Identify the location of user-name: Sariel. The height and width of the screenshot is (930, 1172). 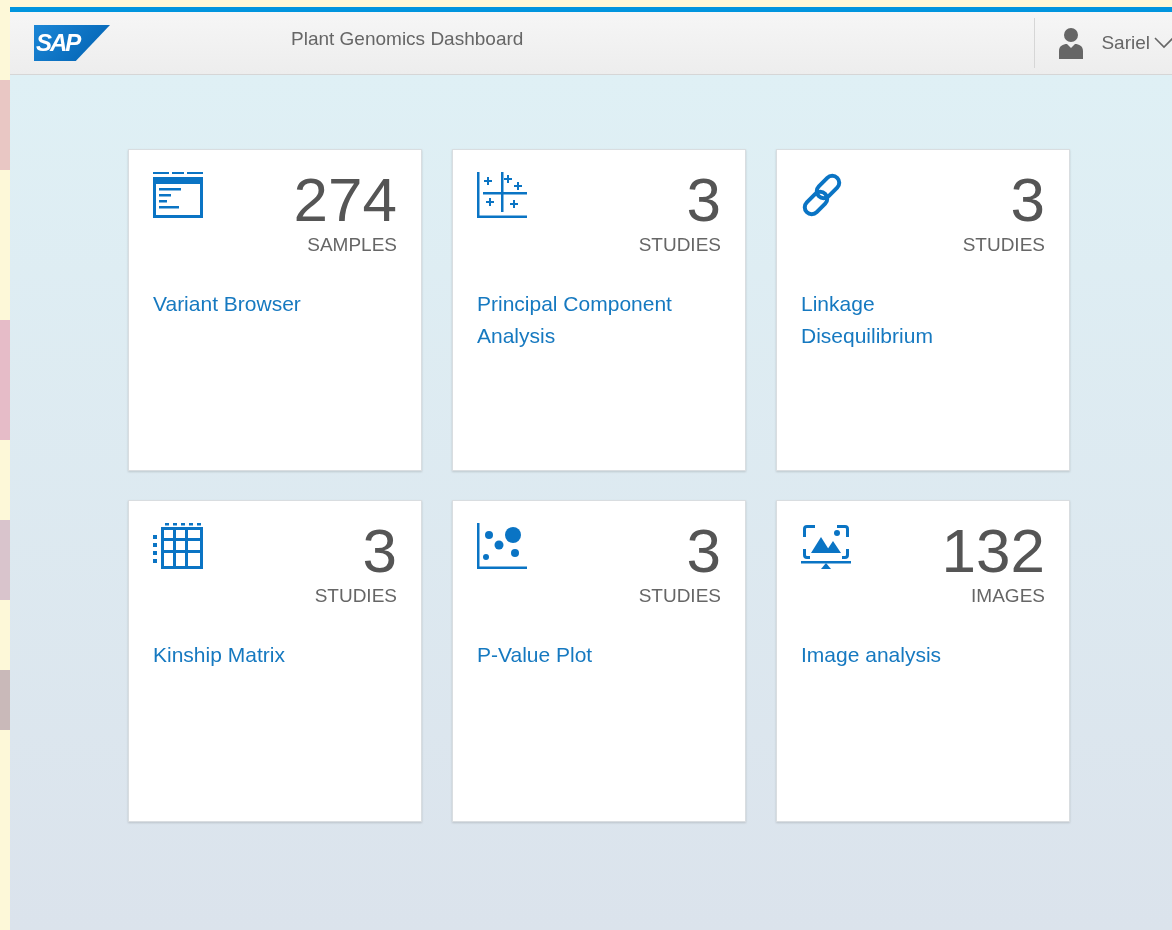
(1125, 43).